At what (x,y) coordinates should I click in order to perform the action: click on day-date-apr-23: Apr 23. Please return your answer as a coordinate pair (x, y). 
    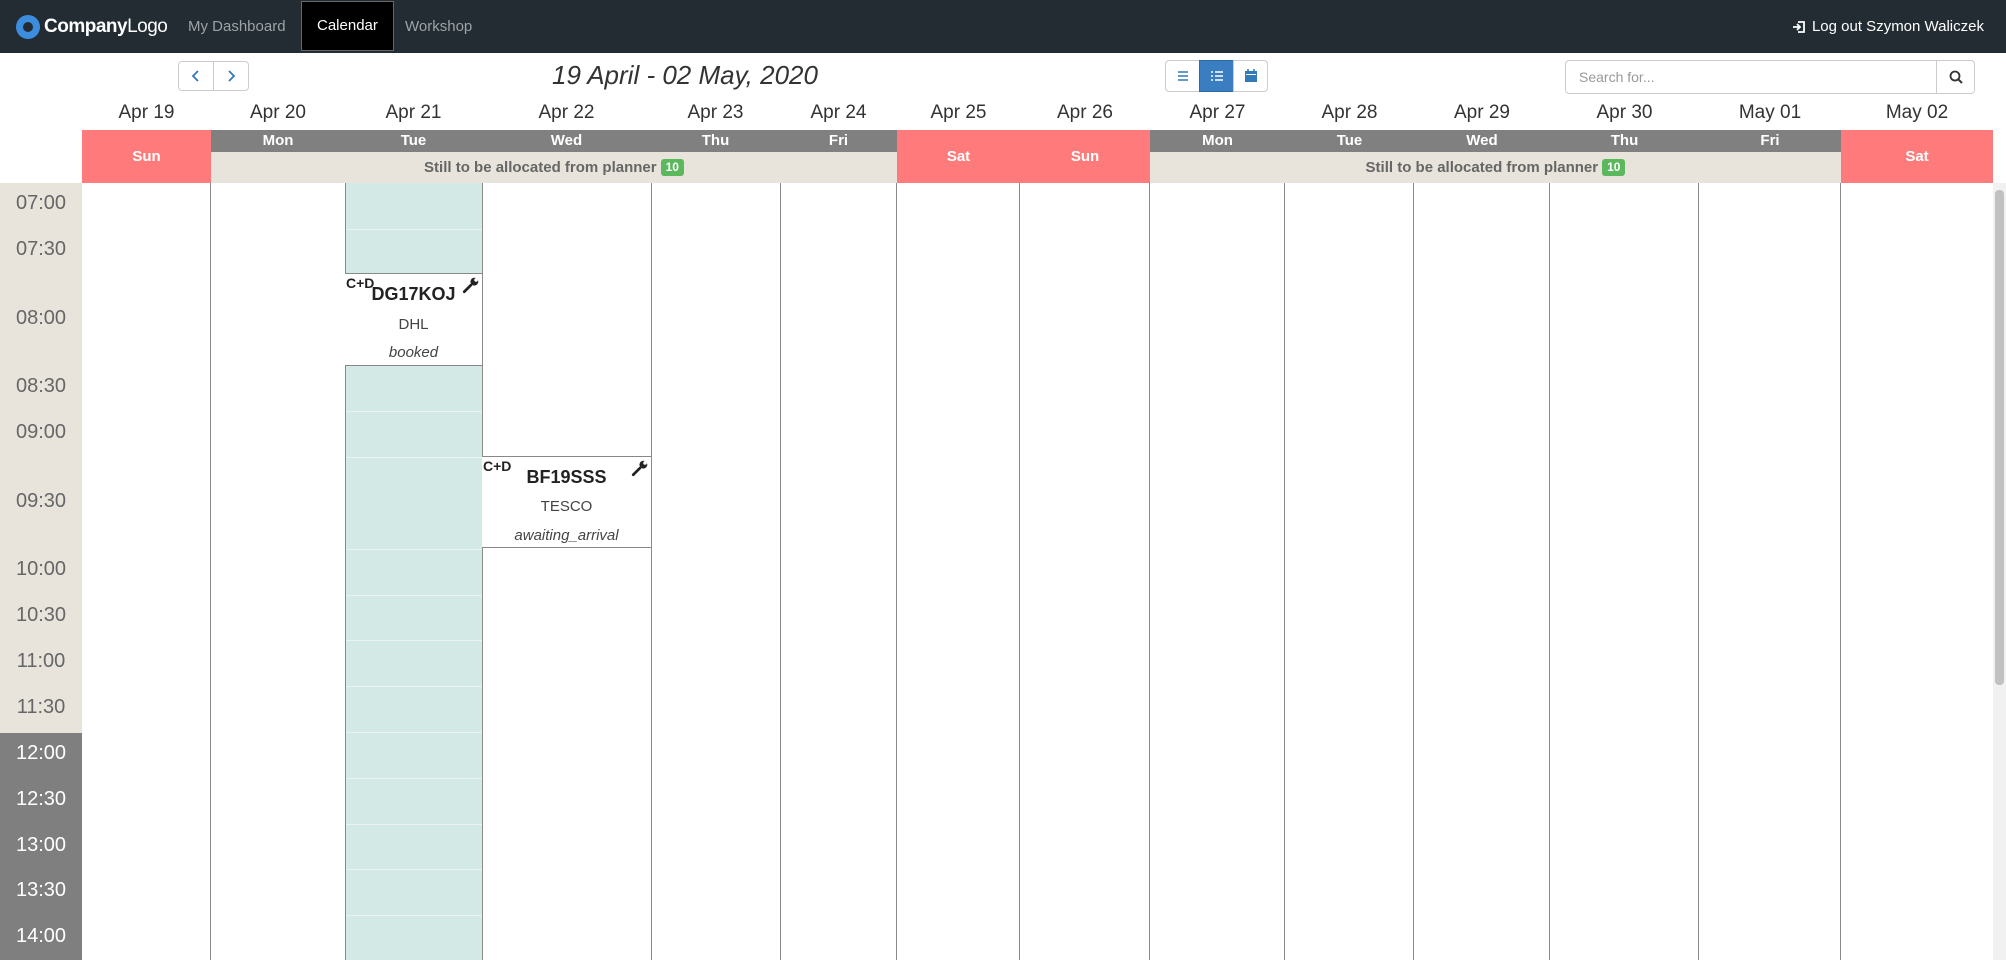
    Looking at the image, I should click on (715, 112).